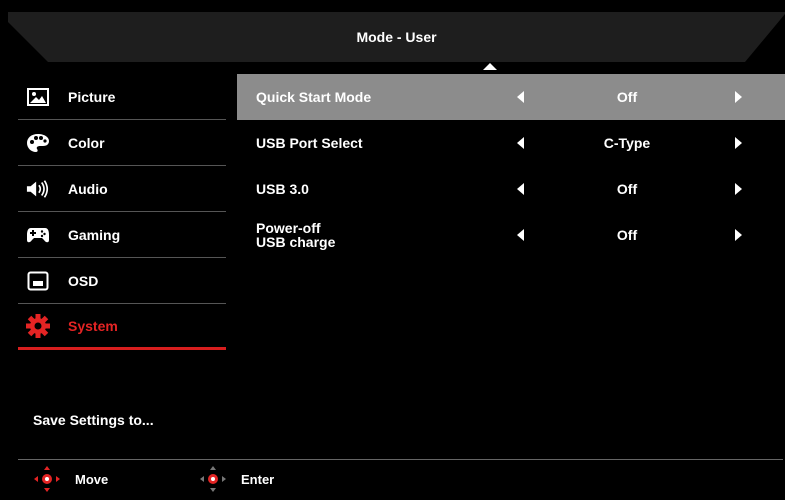 The image size is (785, 500). Describe the element at coordinates (94, 234) in the screenshot. I see `sidebar-item-label: Gaming` at that location.